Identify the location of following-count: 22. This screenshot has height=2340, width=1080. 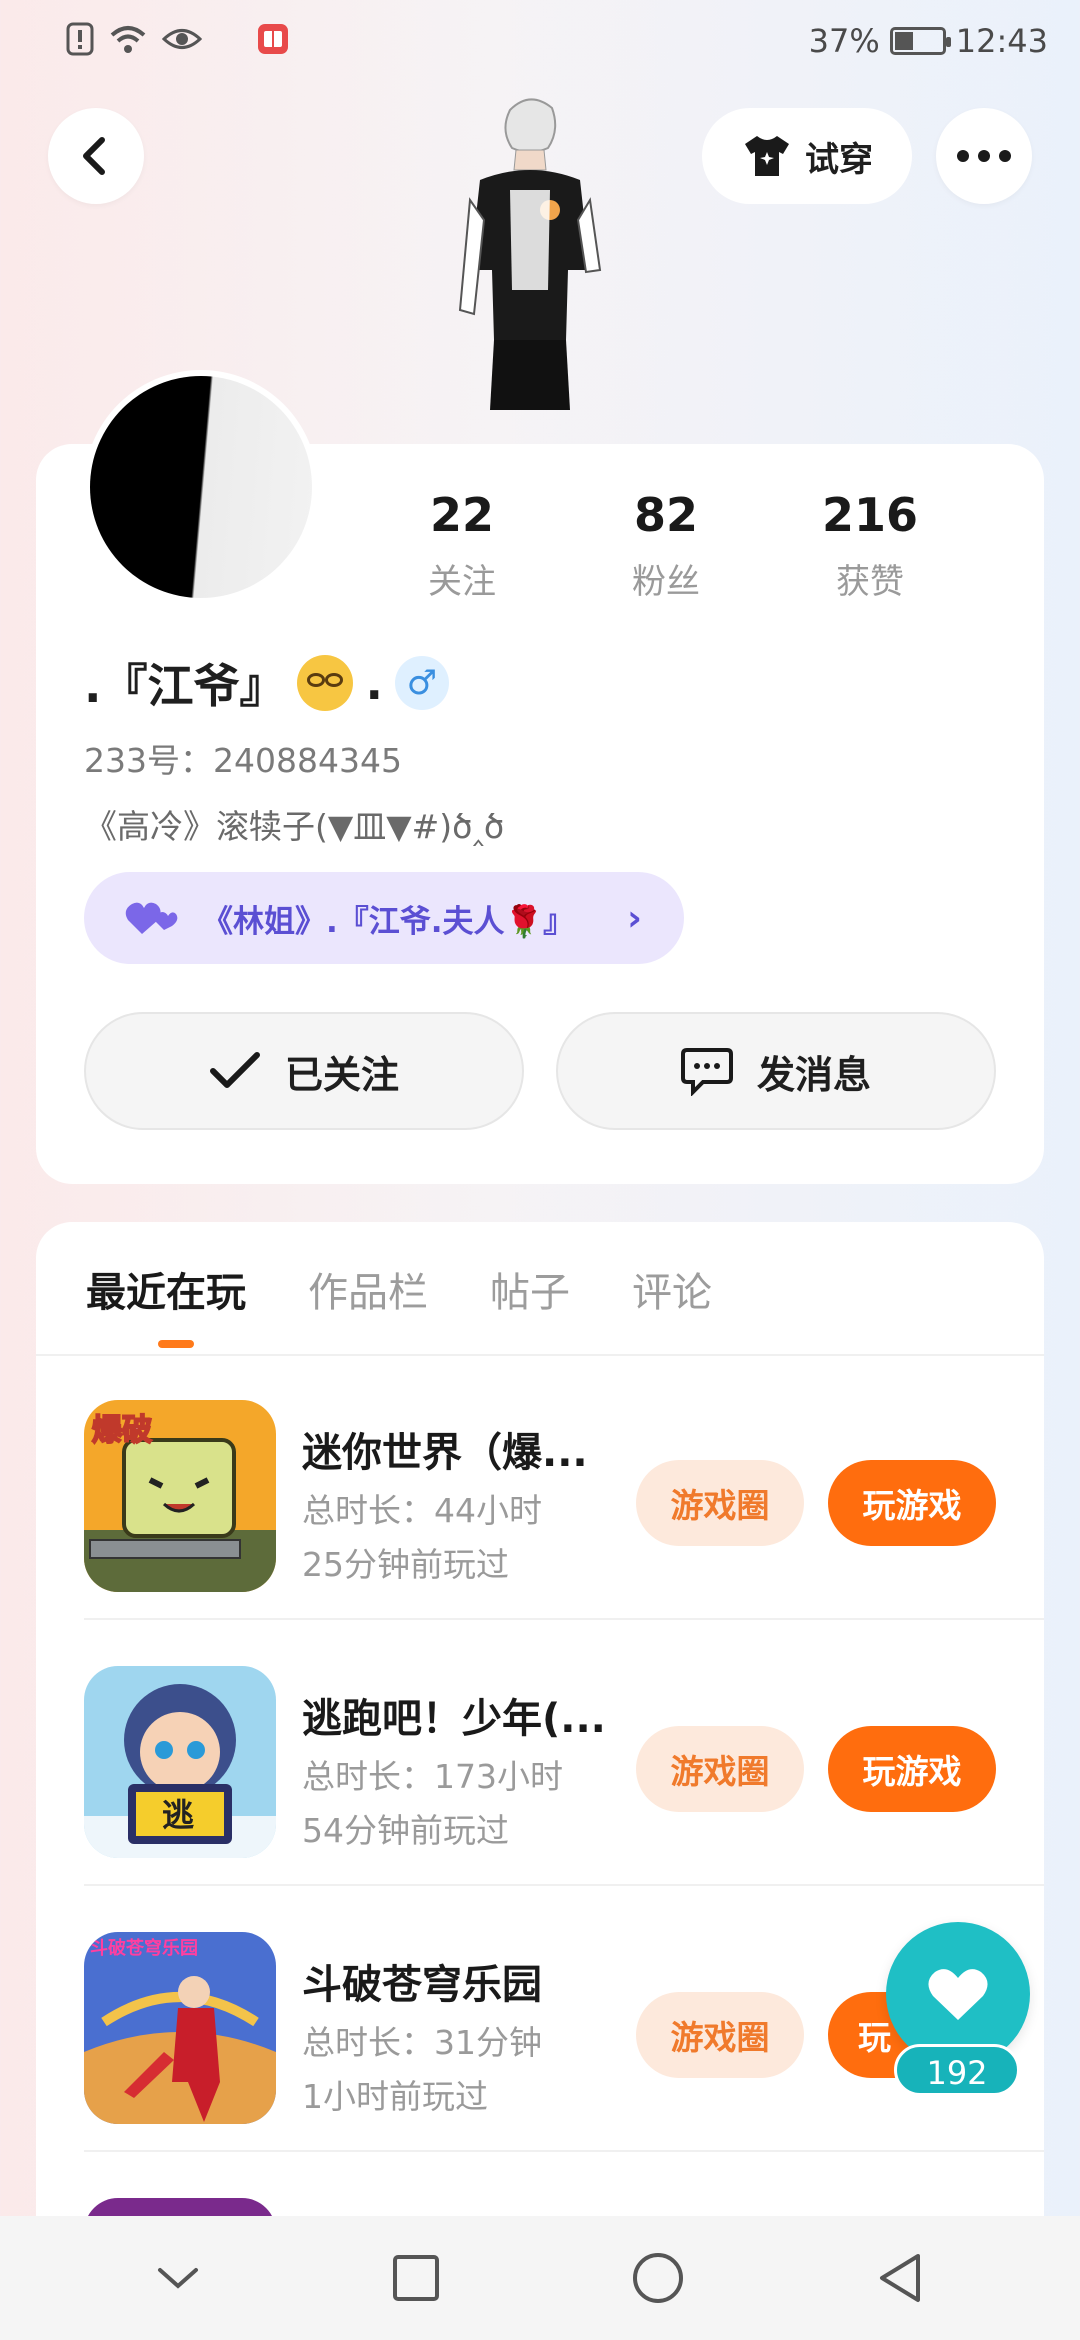
(461, 515).